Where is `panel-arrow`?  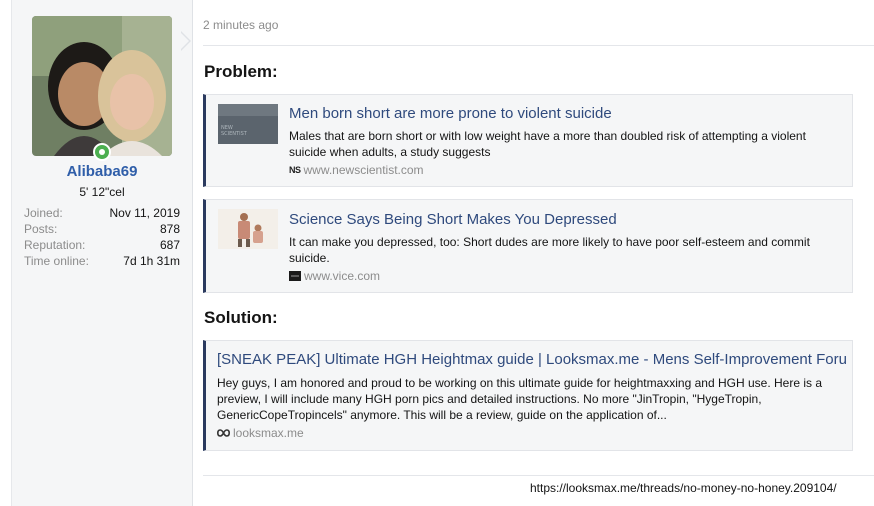
panel-arrow is located at coordinates (185, 41).